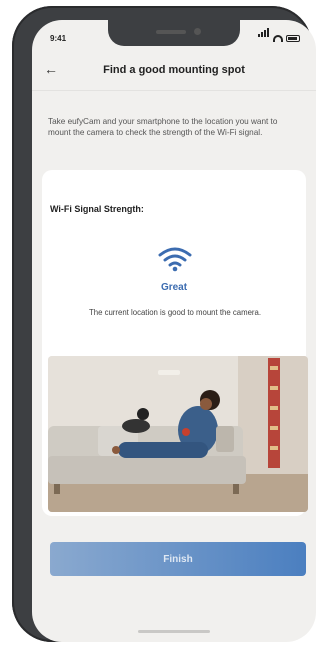  Describe the element at coordinates (58, 38) in the screenshot. I see `status-time: 9:41` at that location.